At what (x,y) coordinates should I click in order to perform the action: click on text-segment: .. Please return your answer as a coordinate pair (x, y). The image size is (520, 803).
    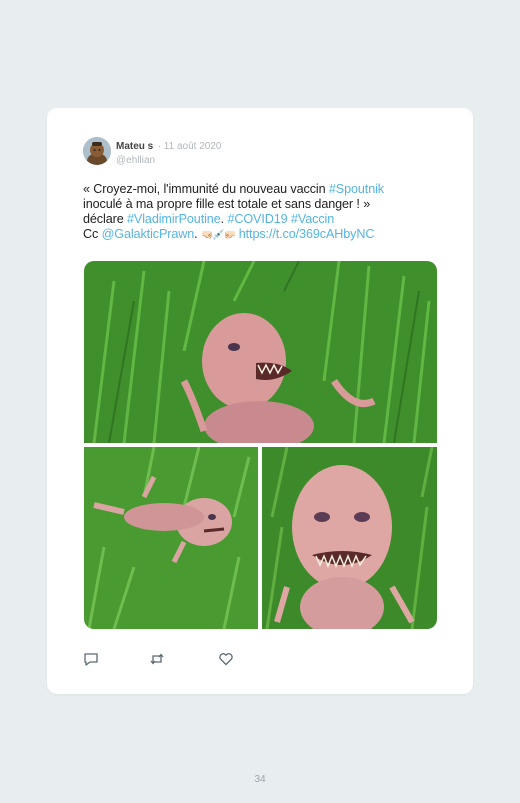
    Looking at the image, I should click on (197, 234).